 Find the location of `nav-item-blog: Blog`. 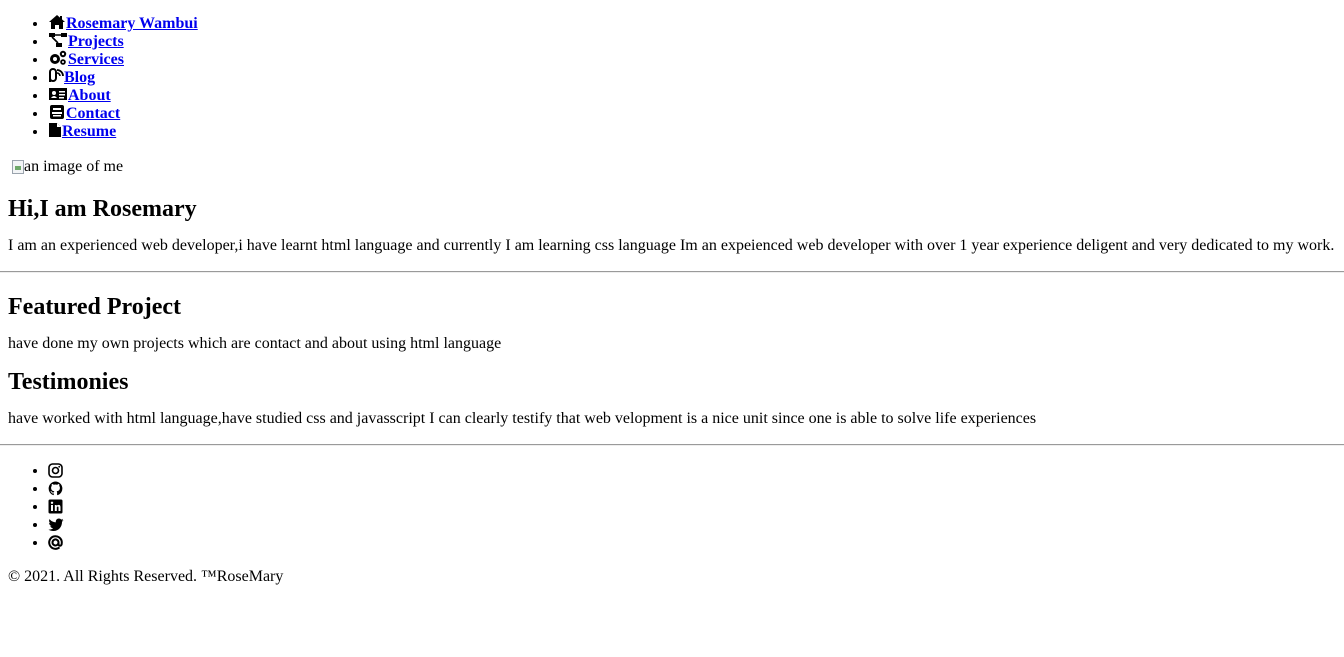

nav-item-blog: Blog is located at coordinates (692, 77).